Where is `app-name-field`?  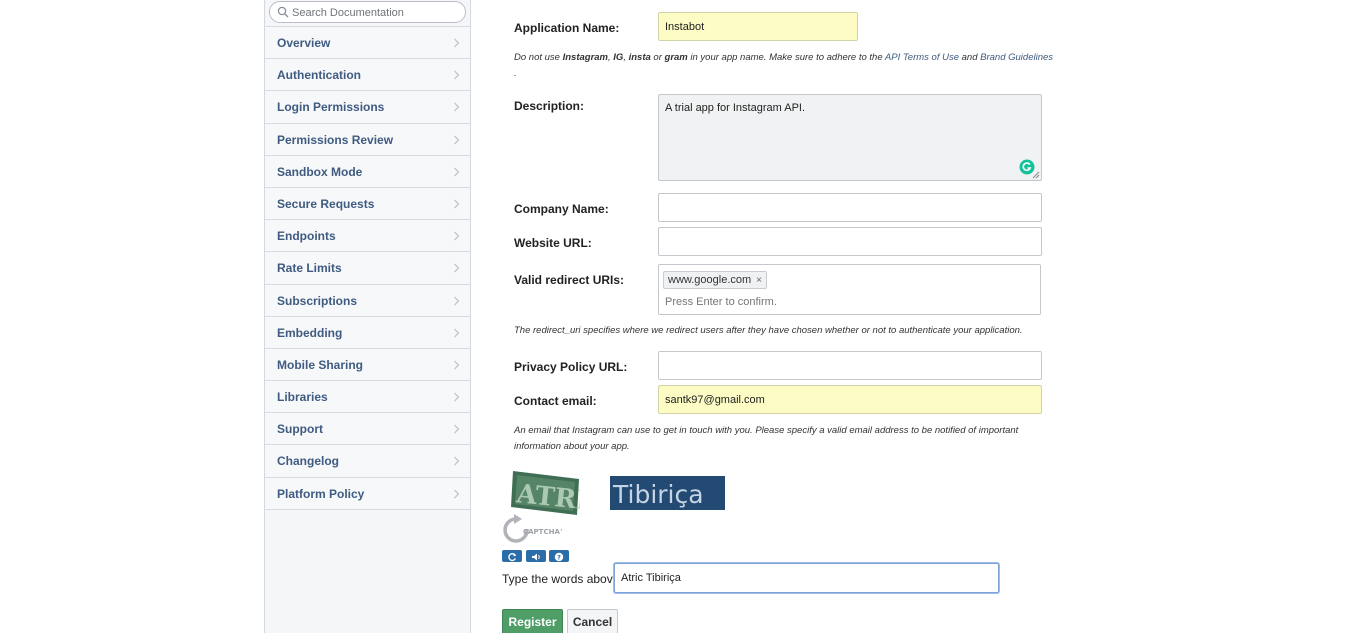 app-name-field is located at coordinates (758, 26).